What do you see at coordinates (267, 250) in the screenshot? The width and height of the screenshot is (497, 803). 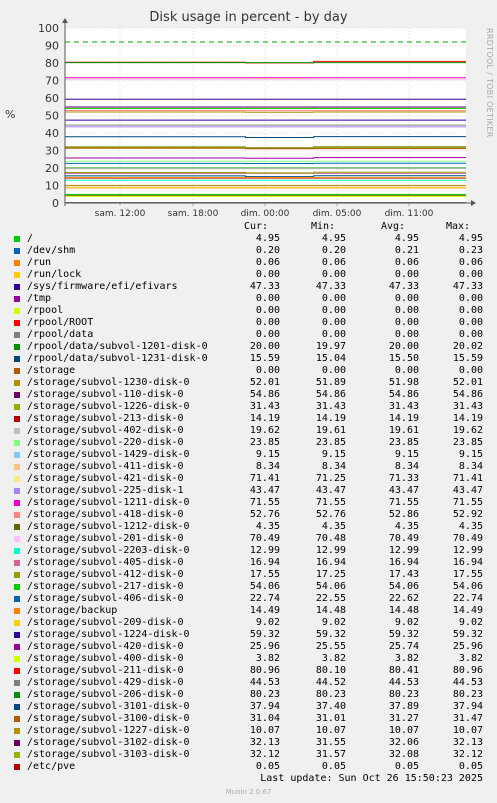 I see `legend-cur-value: 0.20` at bounding box center [267, 250].